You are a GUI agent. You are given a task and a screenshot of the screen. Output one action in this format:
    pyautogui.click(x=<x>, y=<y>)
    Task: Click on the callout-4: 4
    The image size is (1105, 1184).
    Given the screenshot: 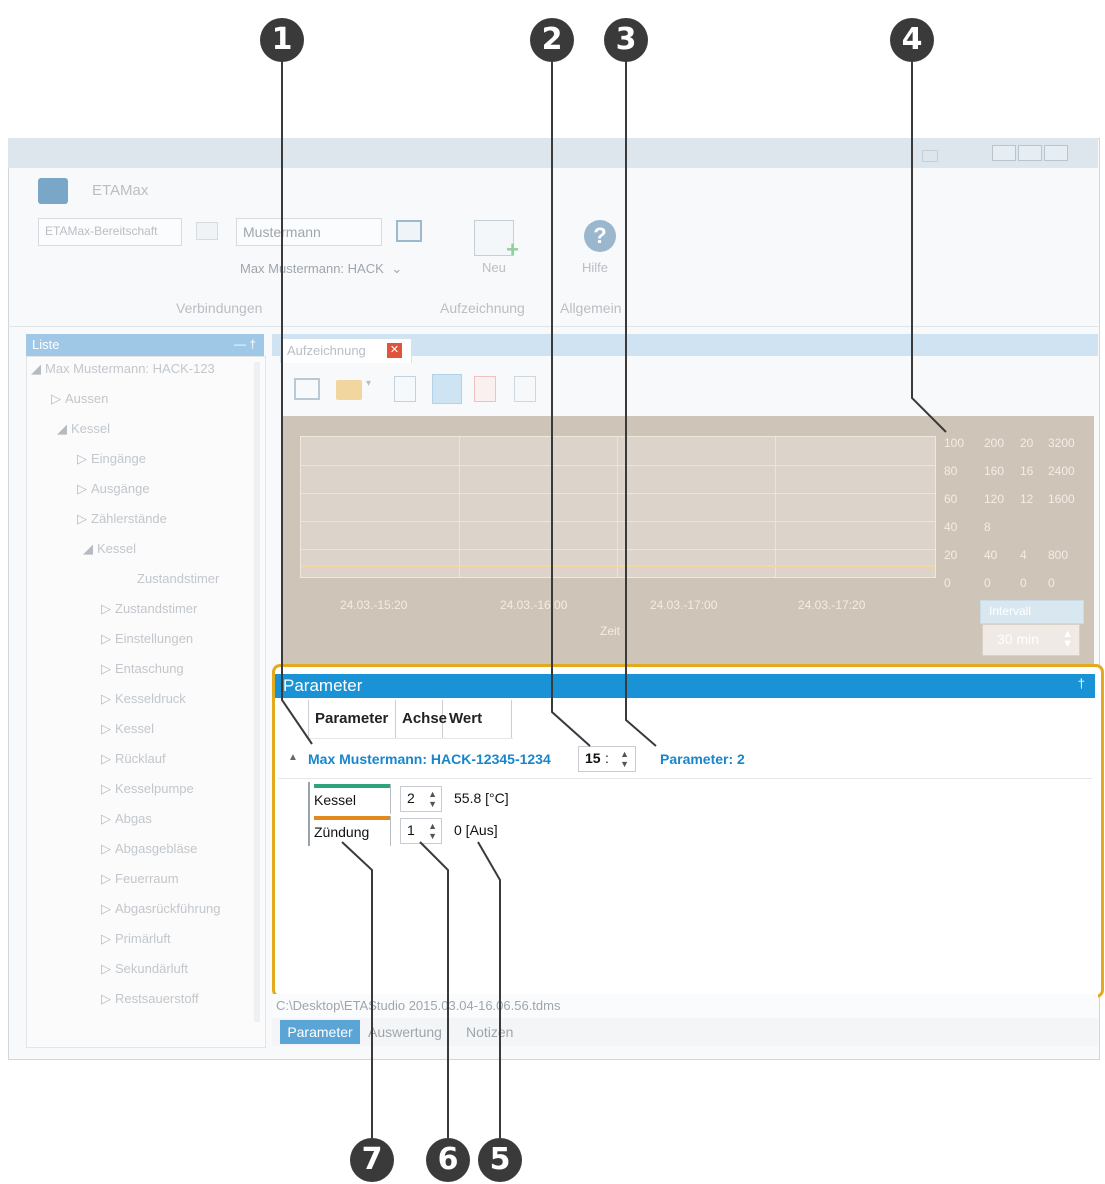 What is the action you would take?
    pyautogui.click(x=912, y=40)
    